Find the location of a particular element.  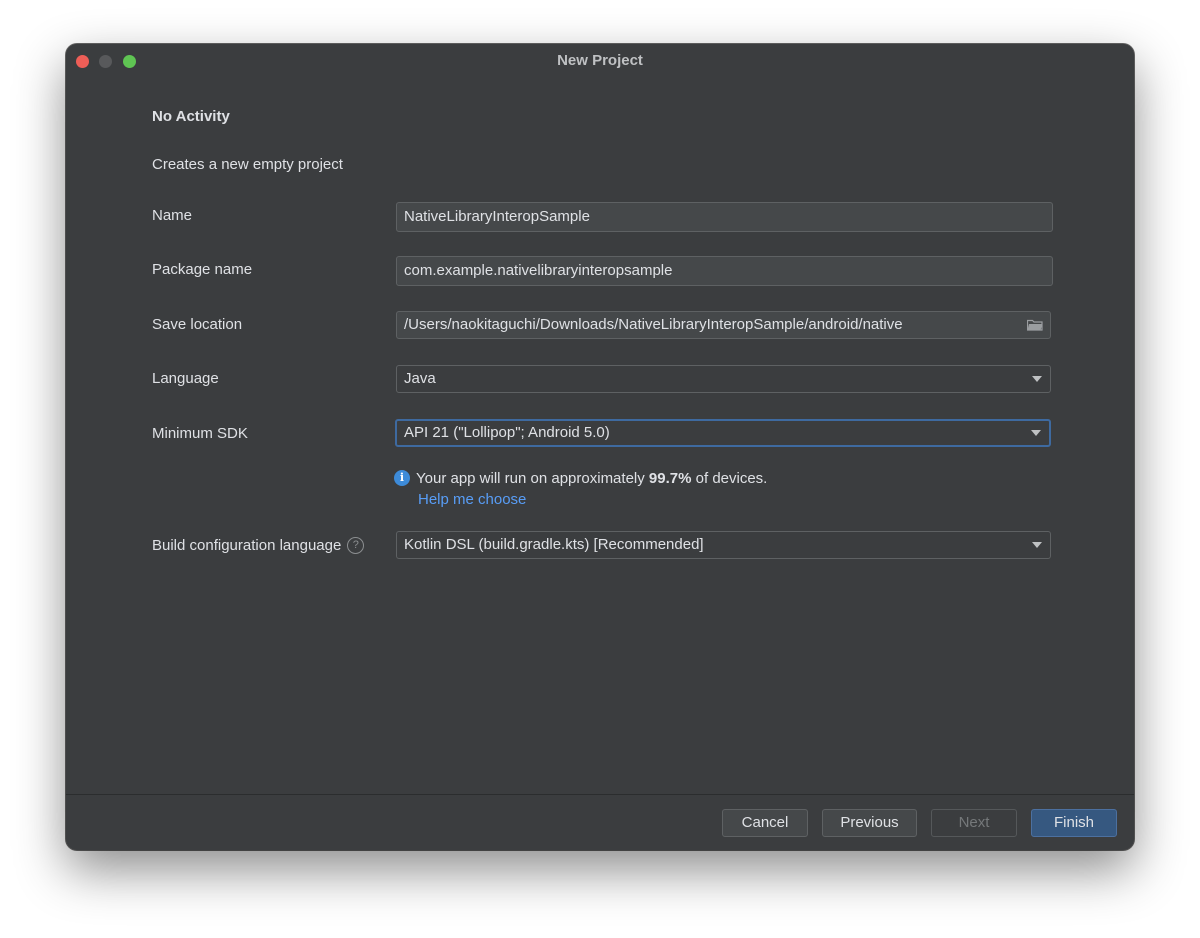

help-icon: ? is located at coordinates (356, 545).